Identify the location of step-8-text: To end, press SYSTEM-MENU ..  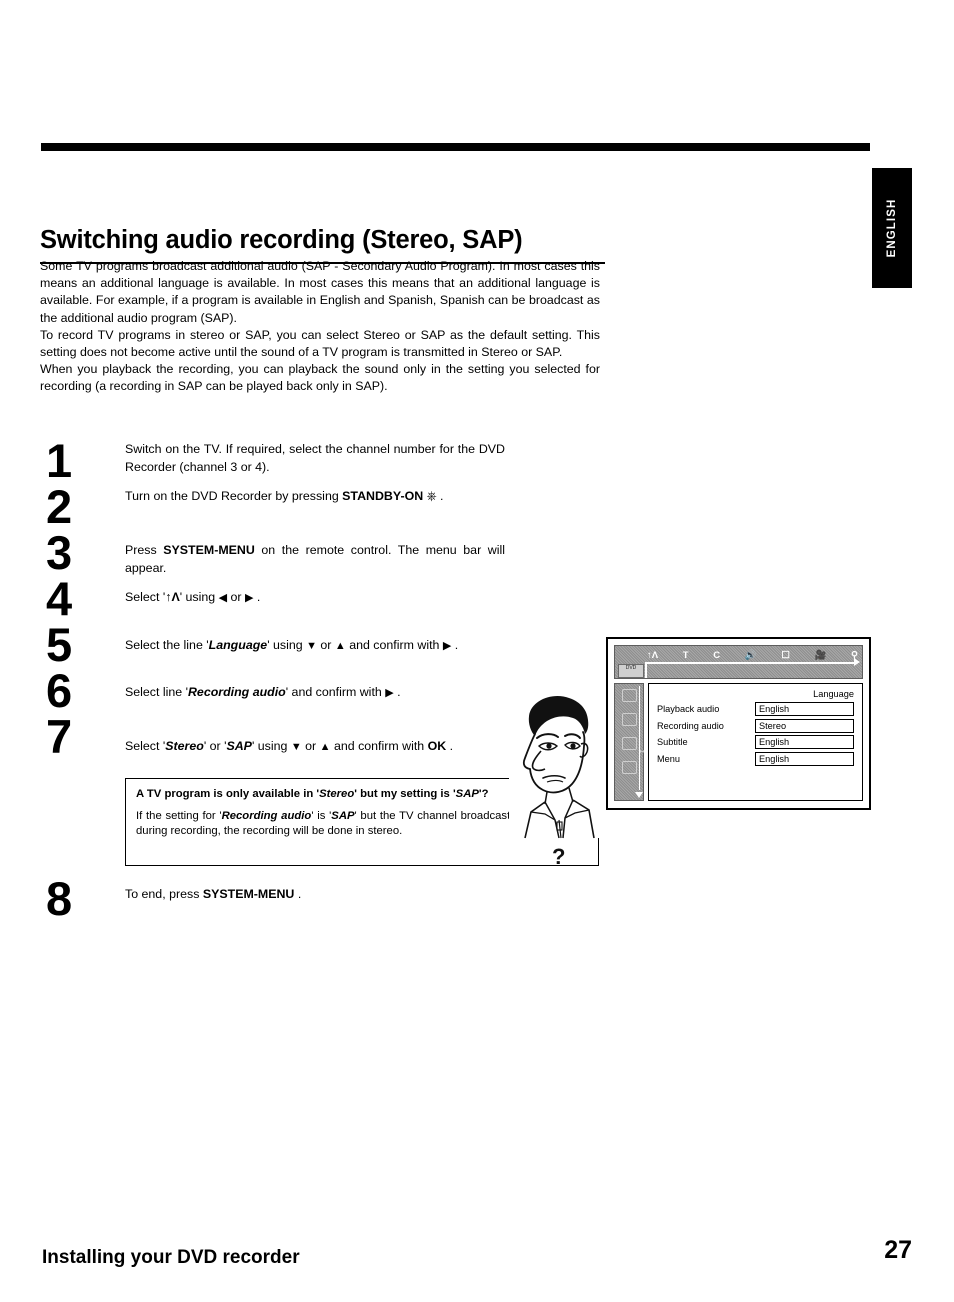
(275, 895).